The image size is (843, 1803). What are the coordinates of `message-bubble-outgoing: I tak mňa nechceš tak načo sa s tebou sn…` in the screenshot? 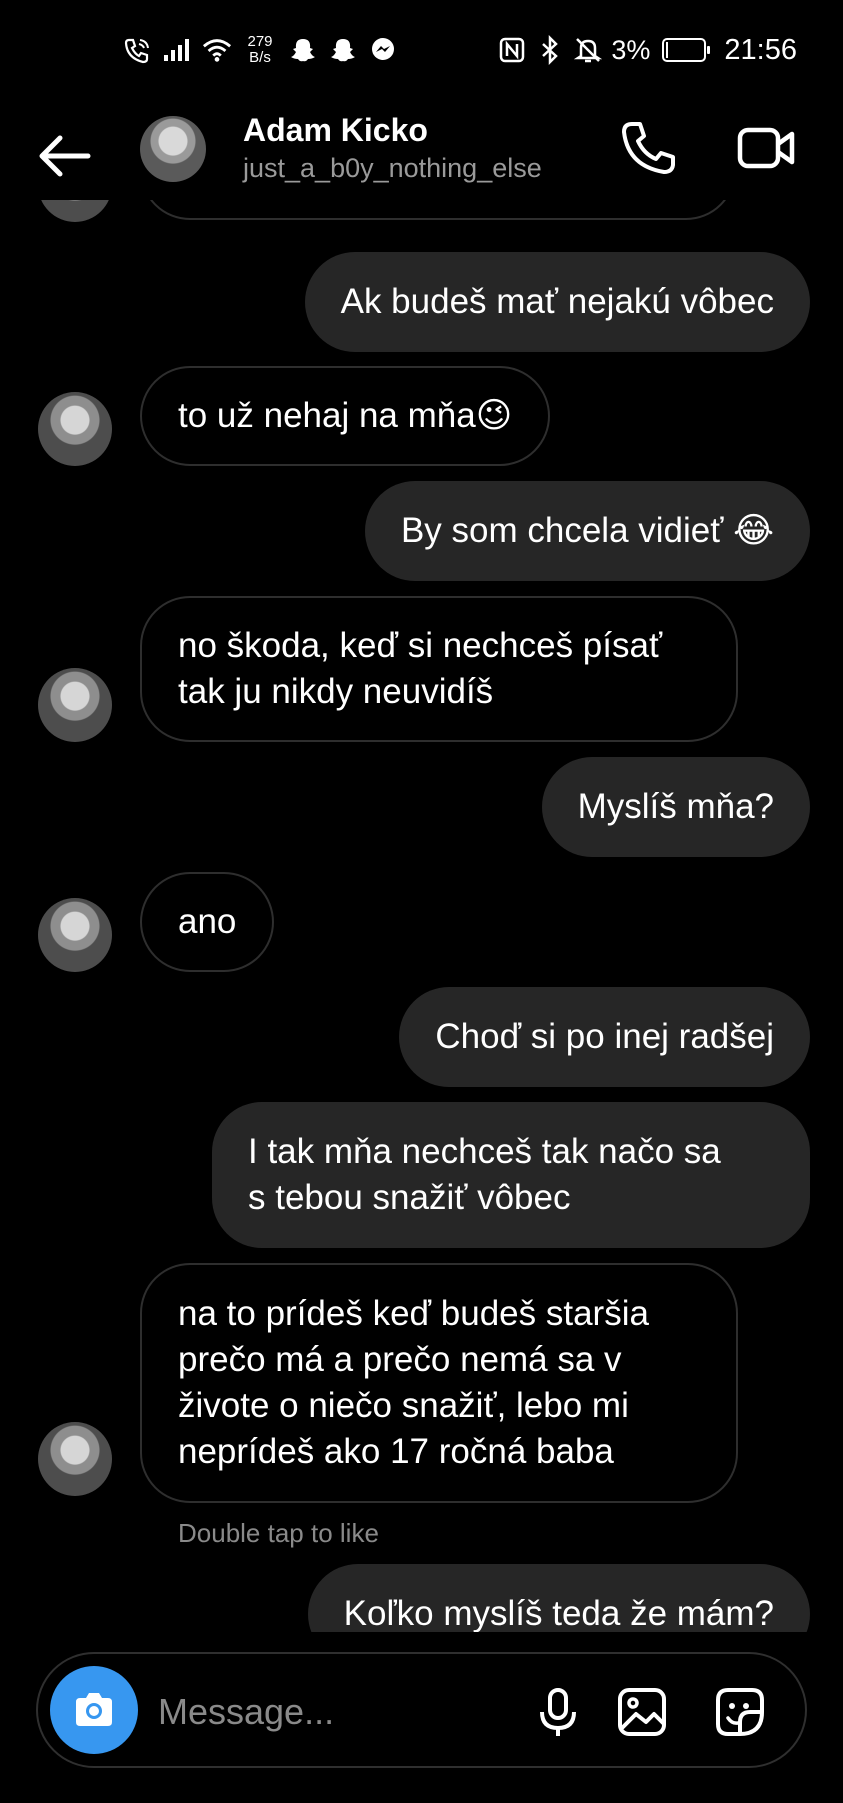 It's located at (511, 1175).